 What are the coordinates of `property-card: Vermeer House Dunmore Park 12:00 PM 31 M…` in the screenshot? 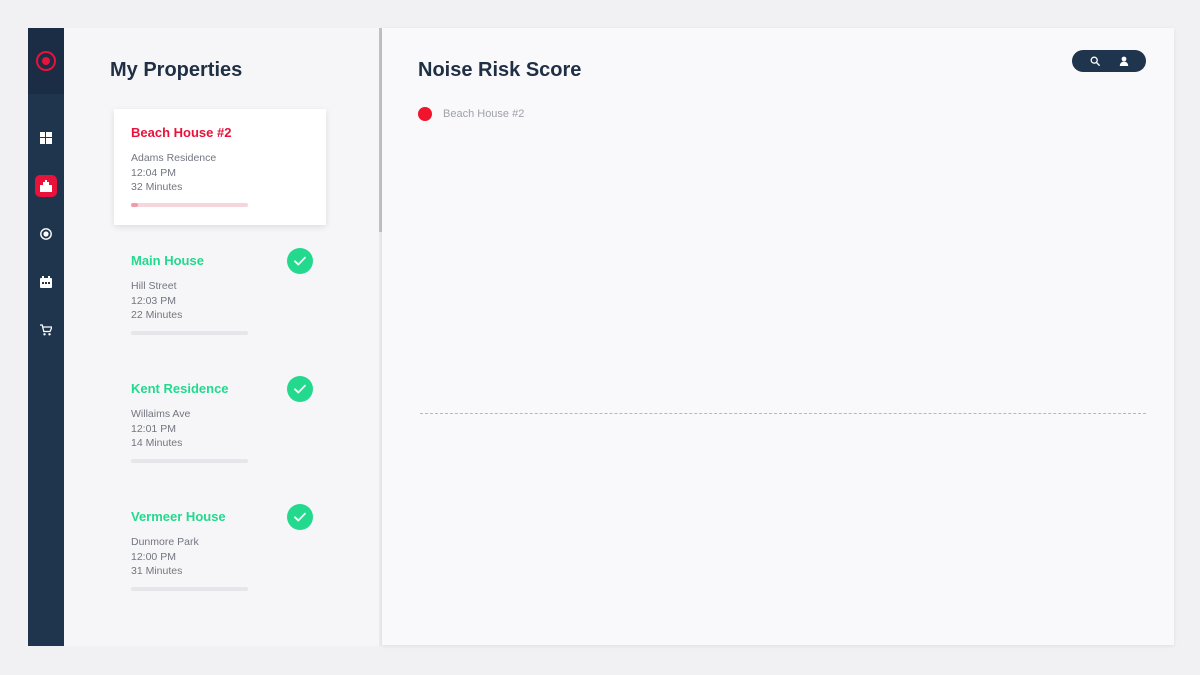 It's located at (220, 551).